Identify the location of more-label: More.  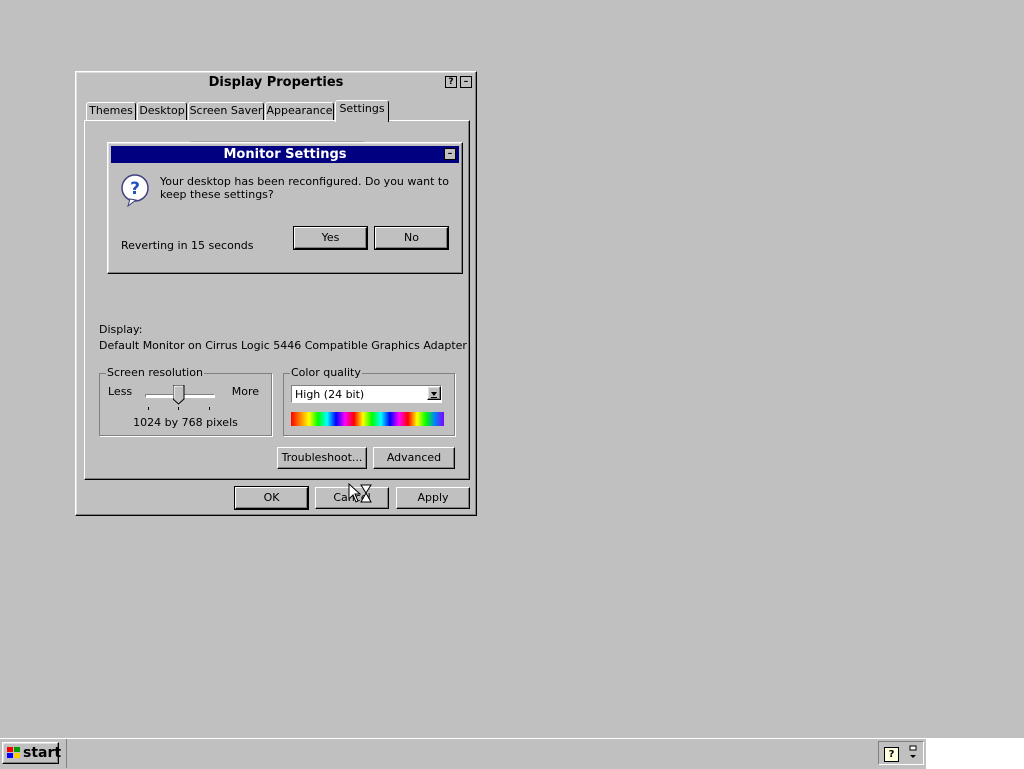
(245, 391).